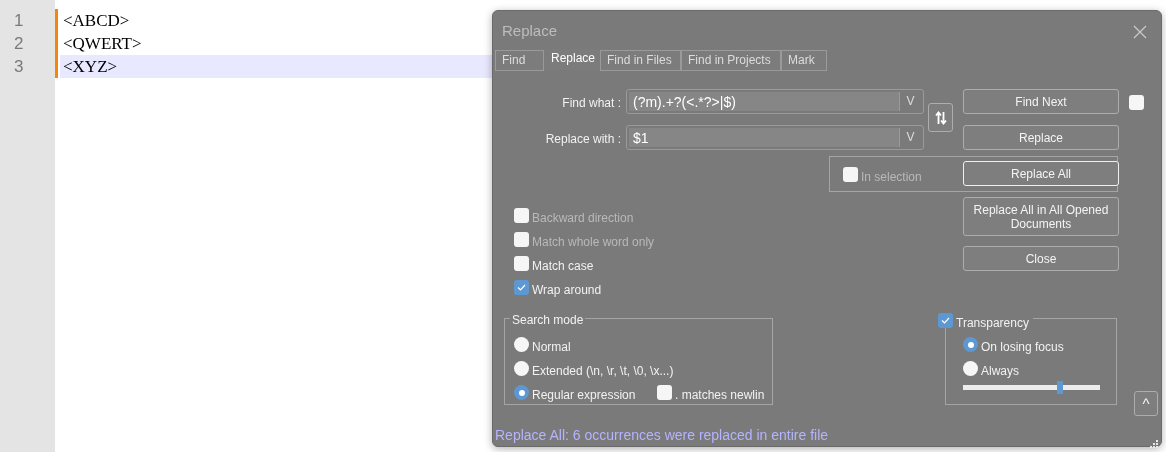  What do you see at coordinates (1022, 347) in the screenshot?
I see `radio-label: On losing focus` at bounding box center [1022, 347].